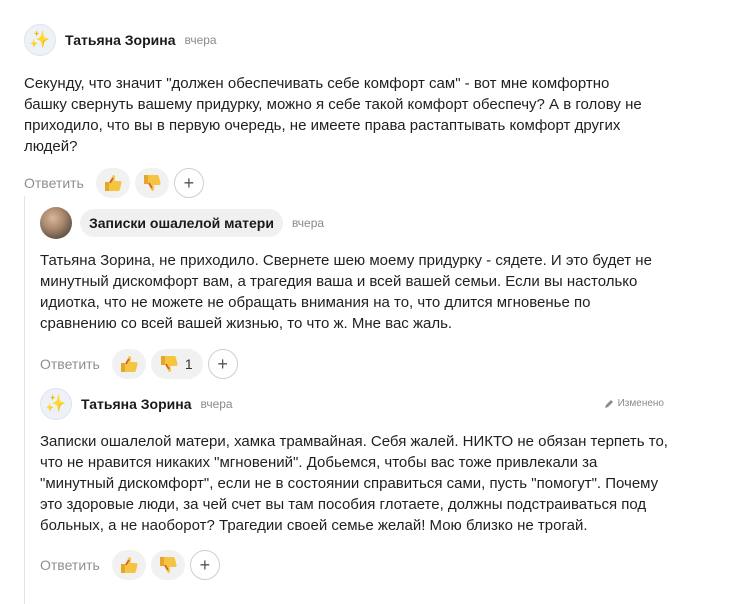 The width and height of the screenshot is (730, 604). Describe the element at coordinates (370, 364) in the screenshot. I see `comment-actions: Ответить 1 +` at that location.